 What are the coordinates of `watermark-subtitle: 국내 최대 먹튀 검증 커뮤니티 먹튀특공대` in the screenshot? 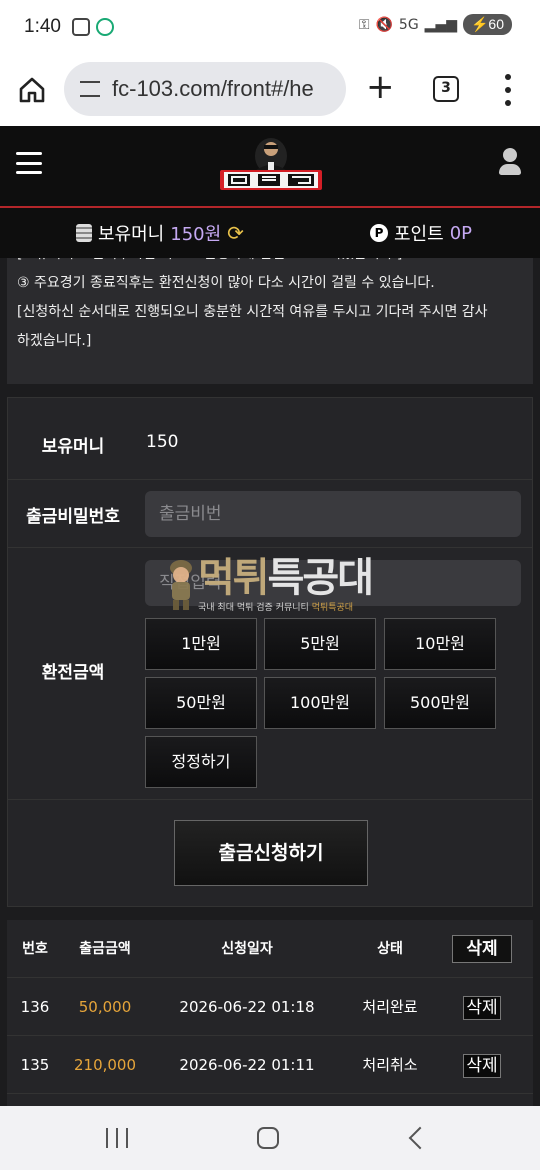 It's located at (275, 606).